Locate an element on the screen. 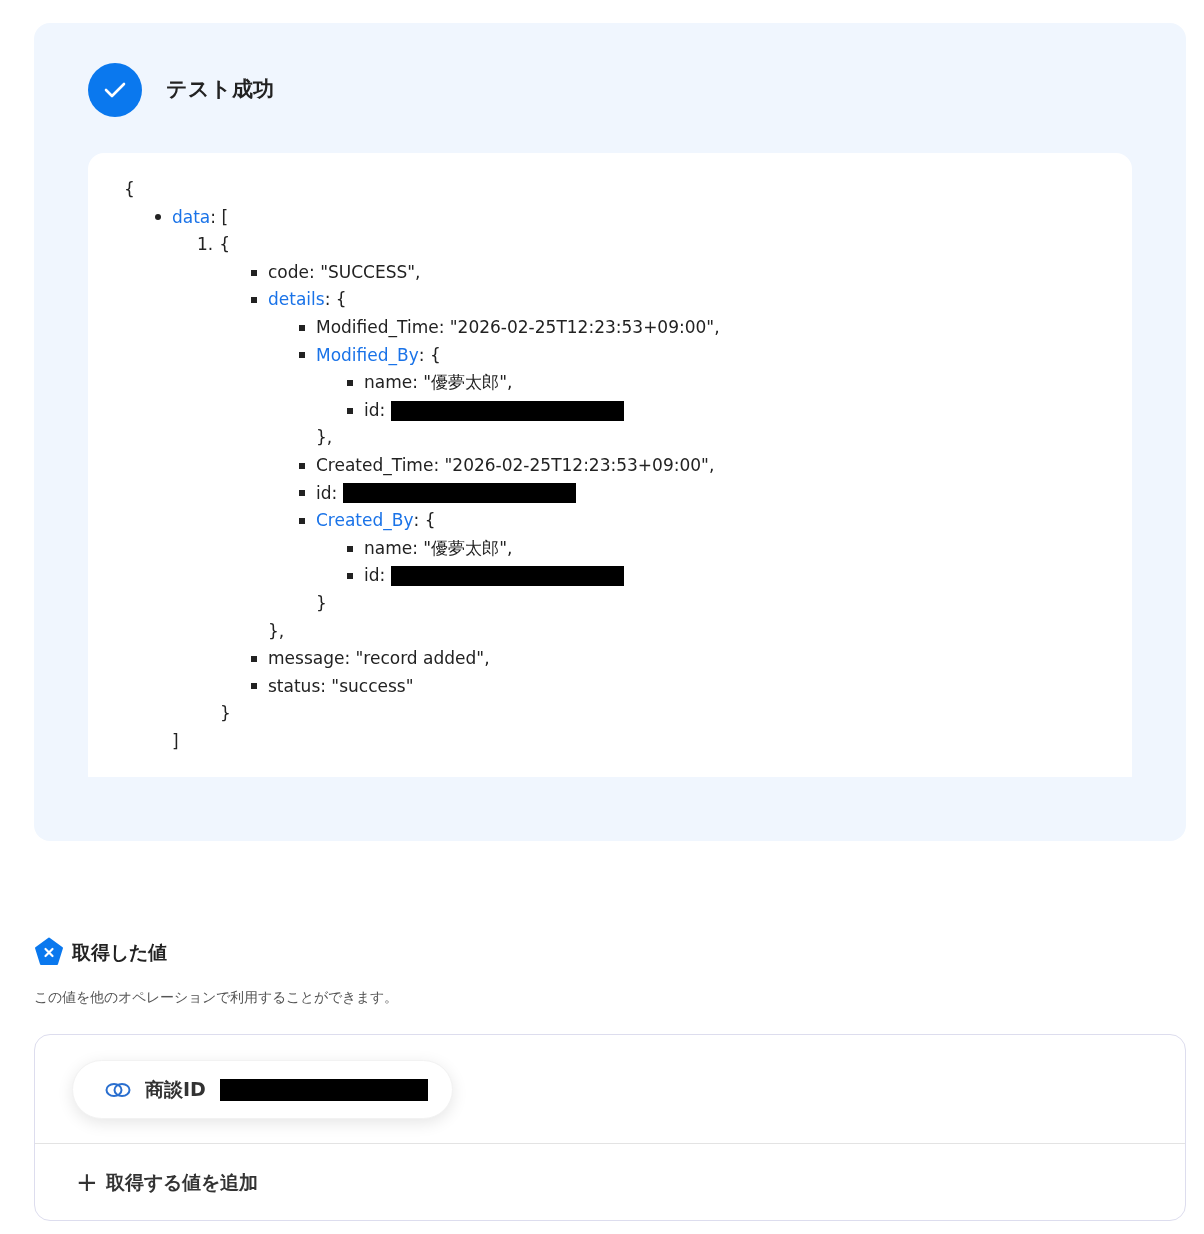 This screenshot has height=1234, width=1204. json-text: ] is located at coordinates (175, 741).